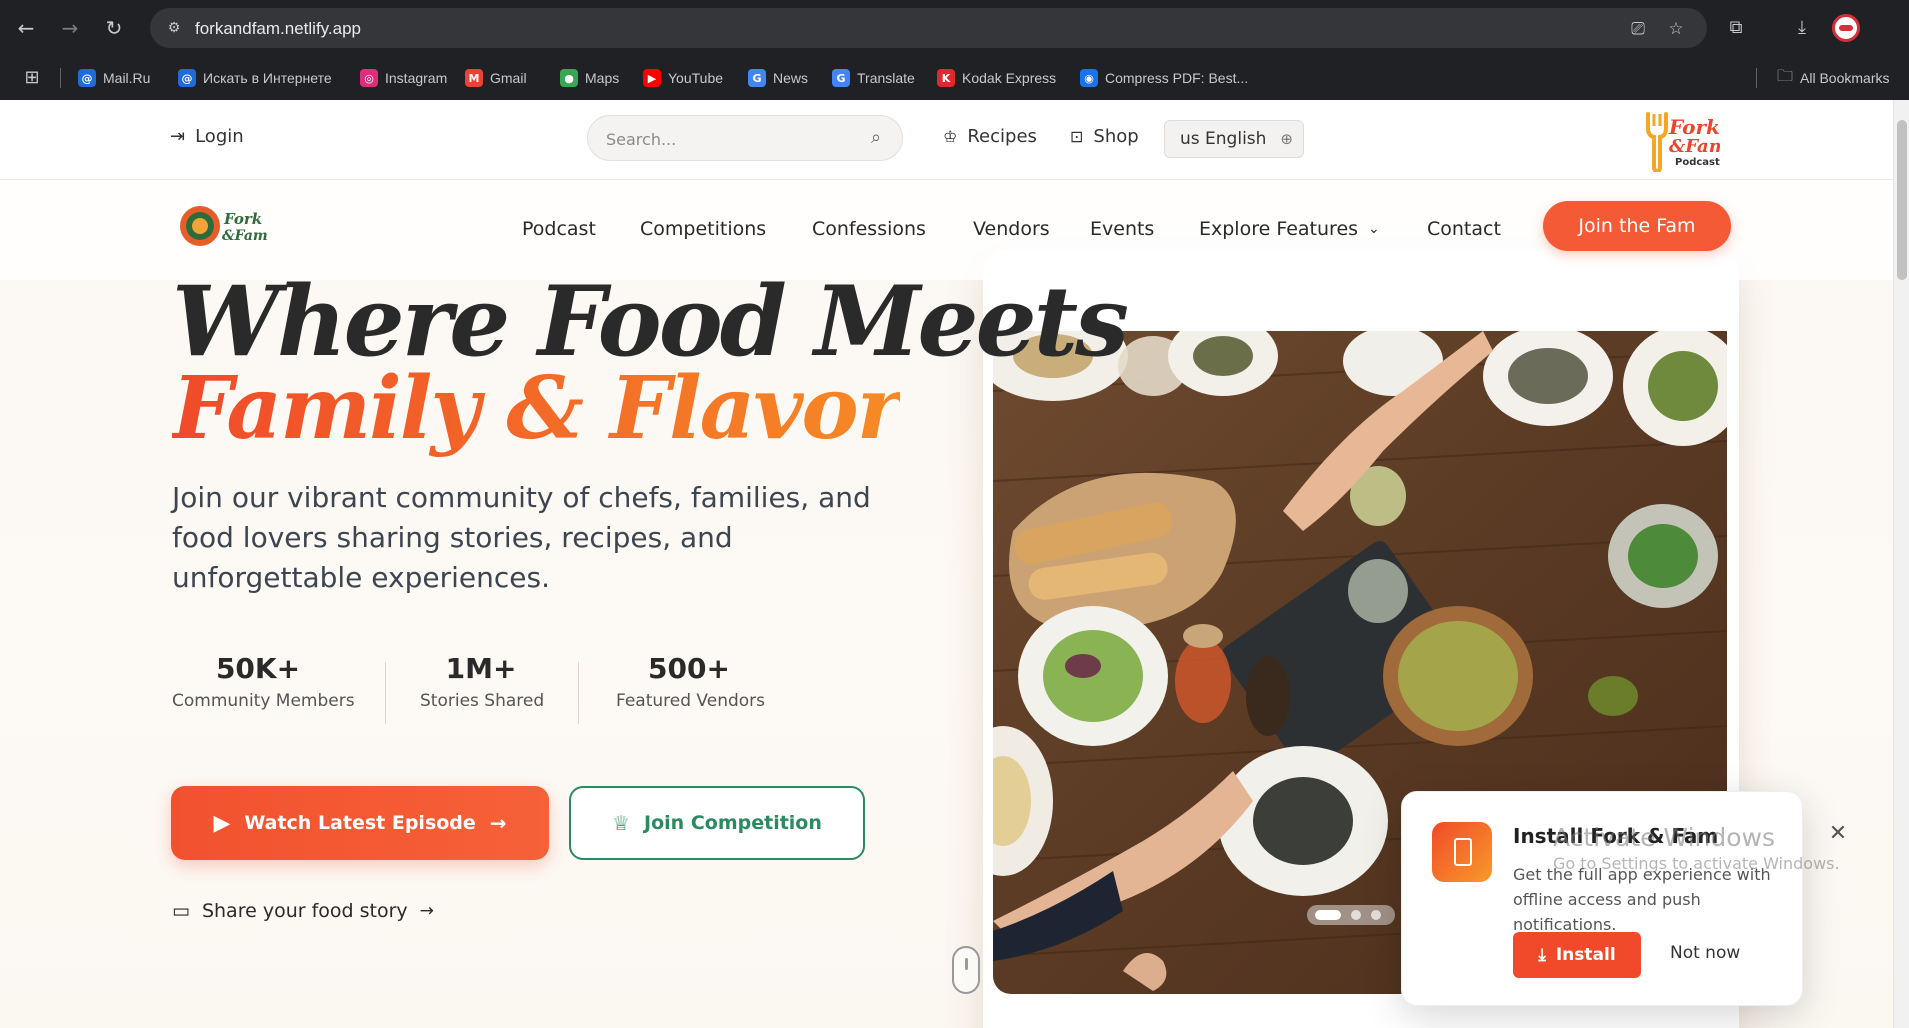  I want to click on install-app-icon: ⎚, so click(1638, 29).